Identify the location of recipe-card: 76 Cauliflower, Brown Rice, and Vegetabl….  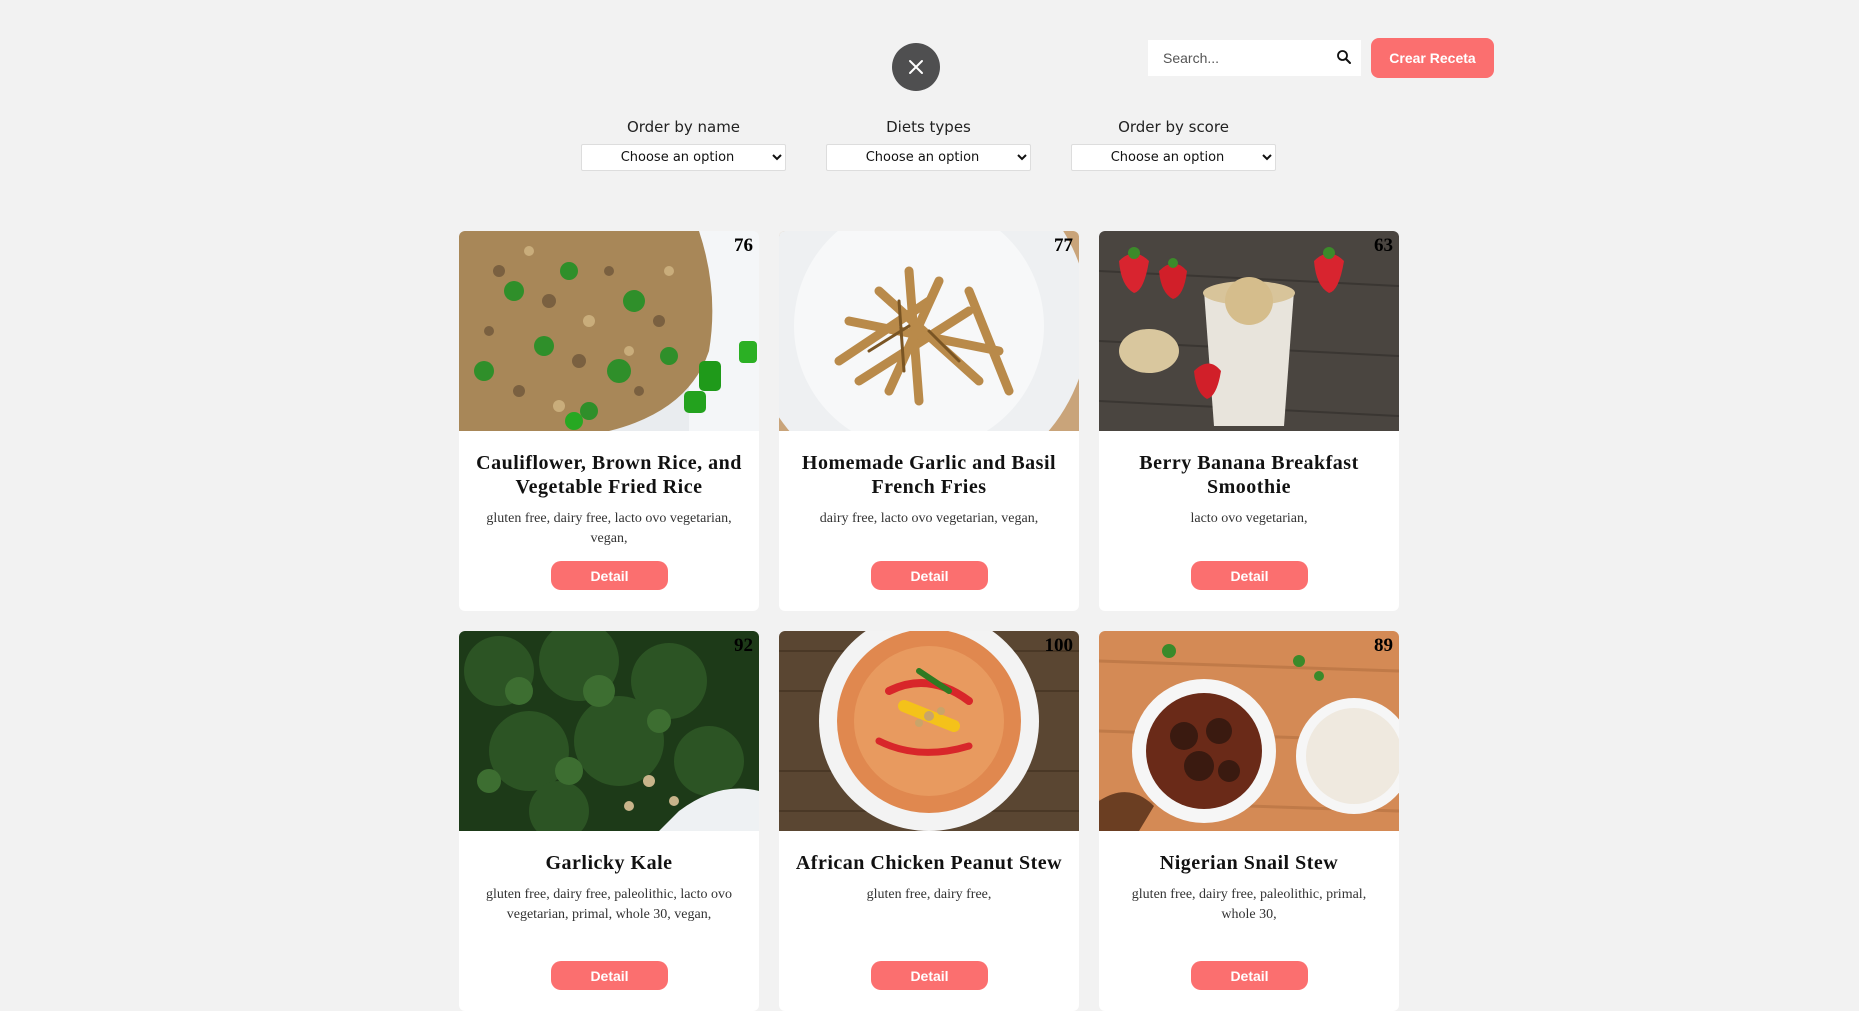
(609, 421).